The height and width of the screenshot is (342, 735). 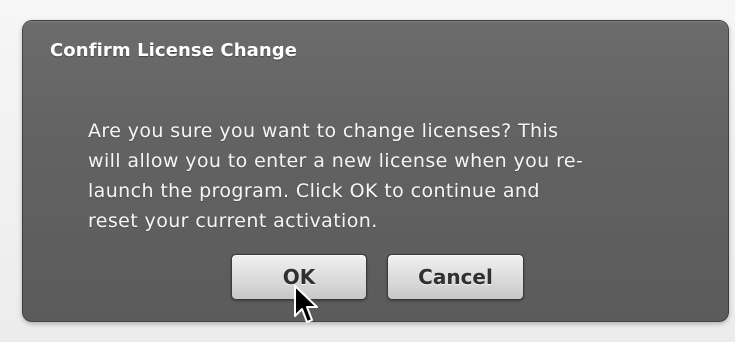 I want to click on cancel-button: Cancel, so click(x=455, y=277).